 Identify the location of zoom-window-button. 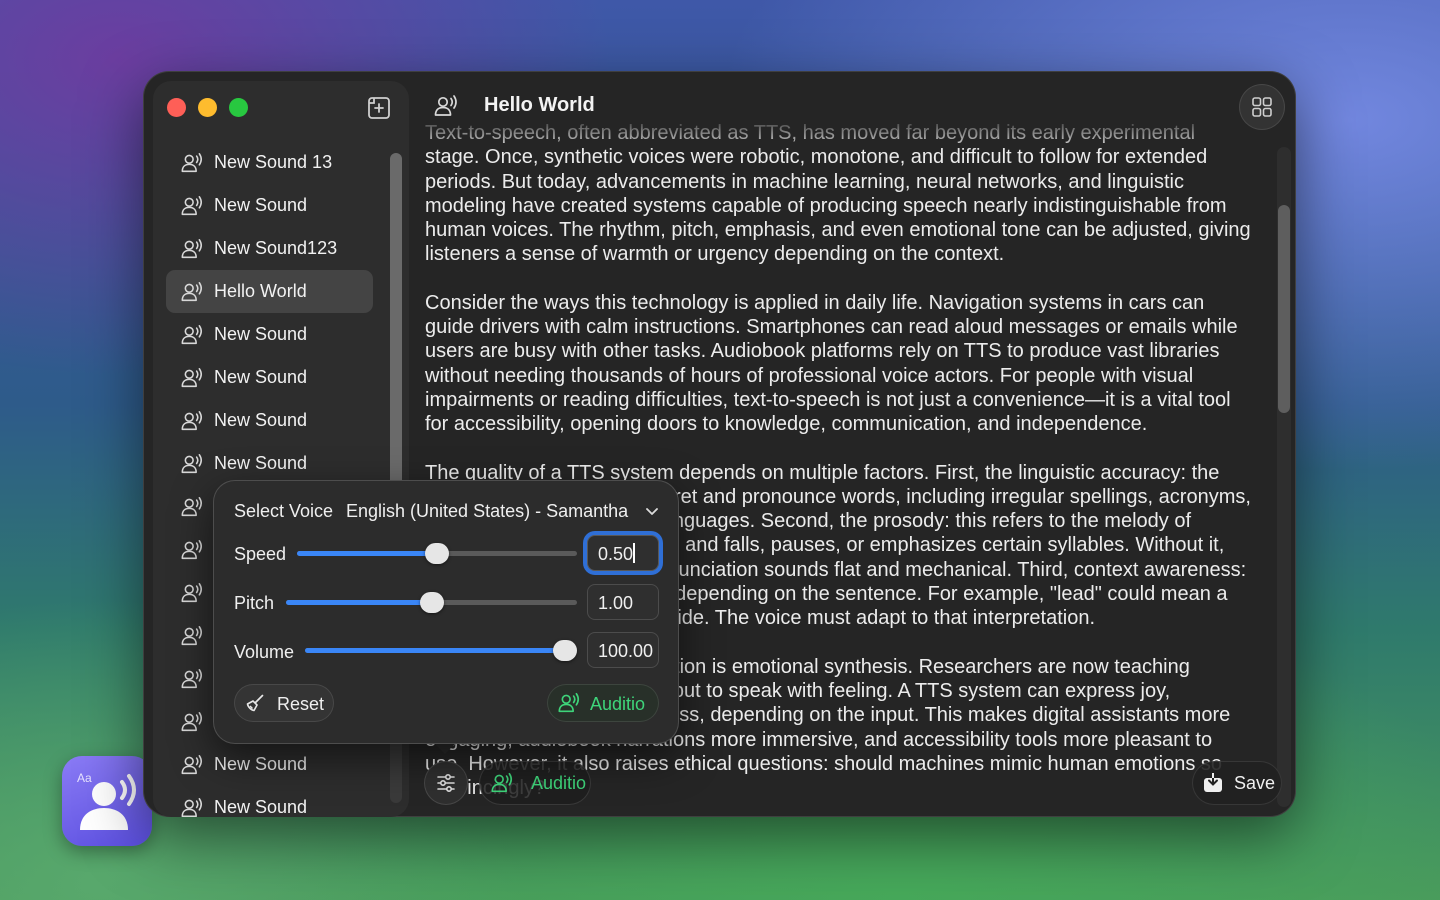
(238, 107).